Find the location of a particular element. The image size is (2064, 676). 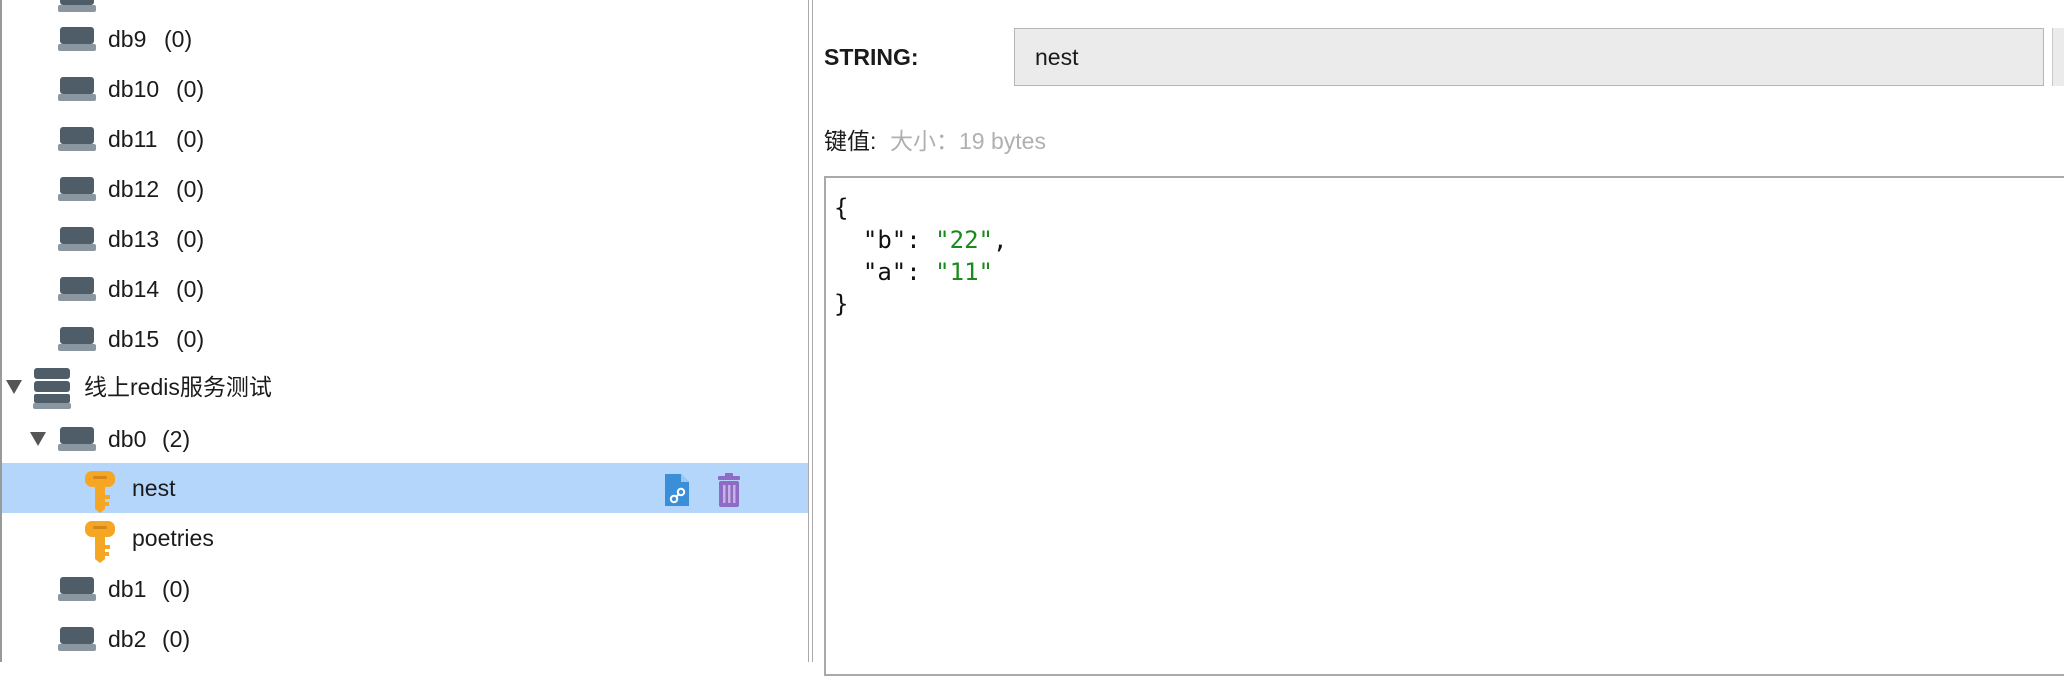

json-key: "a" is located at coordinates (884, 272).